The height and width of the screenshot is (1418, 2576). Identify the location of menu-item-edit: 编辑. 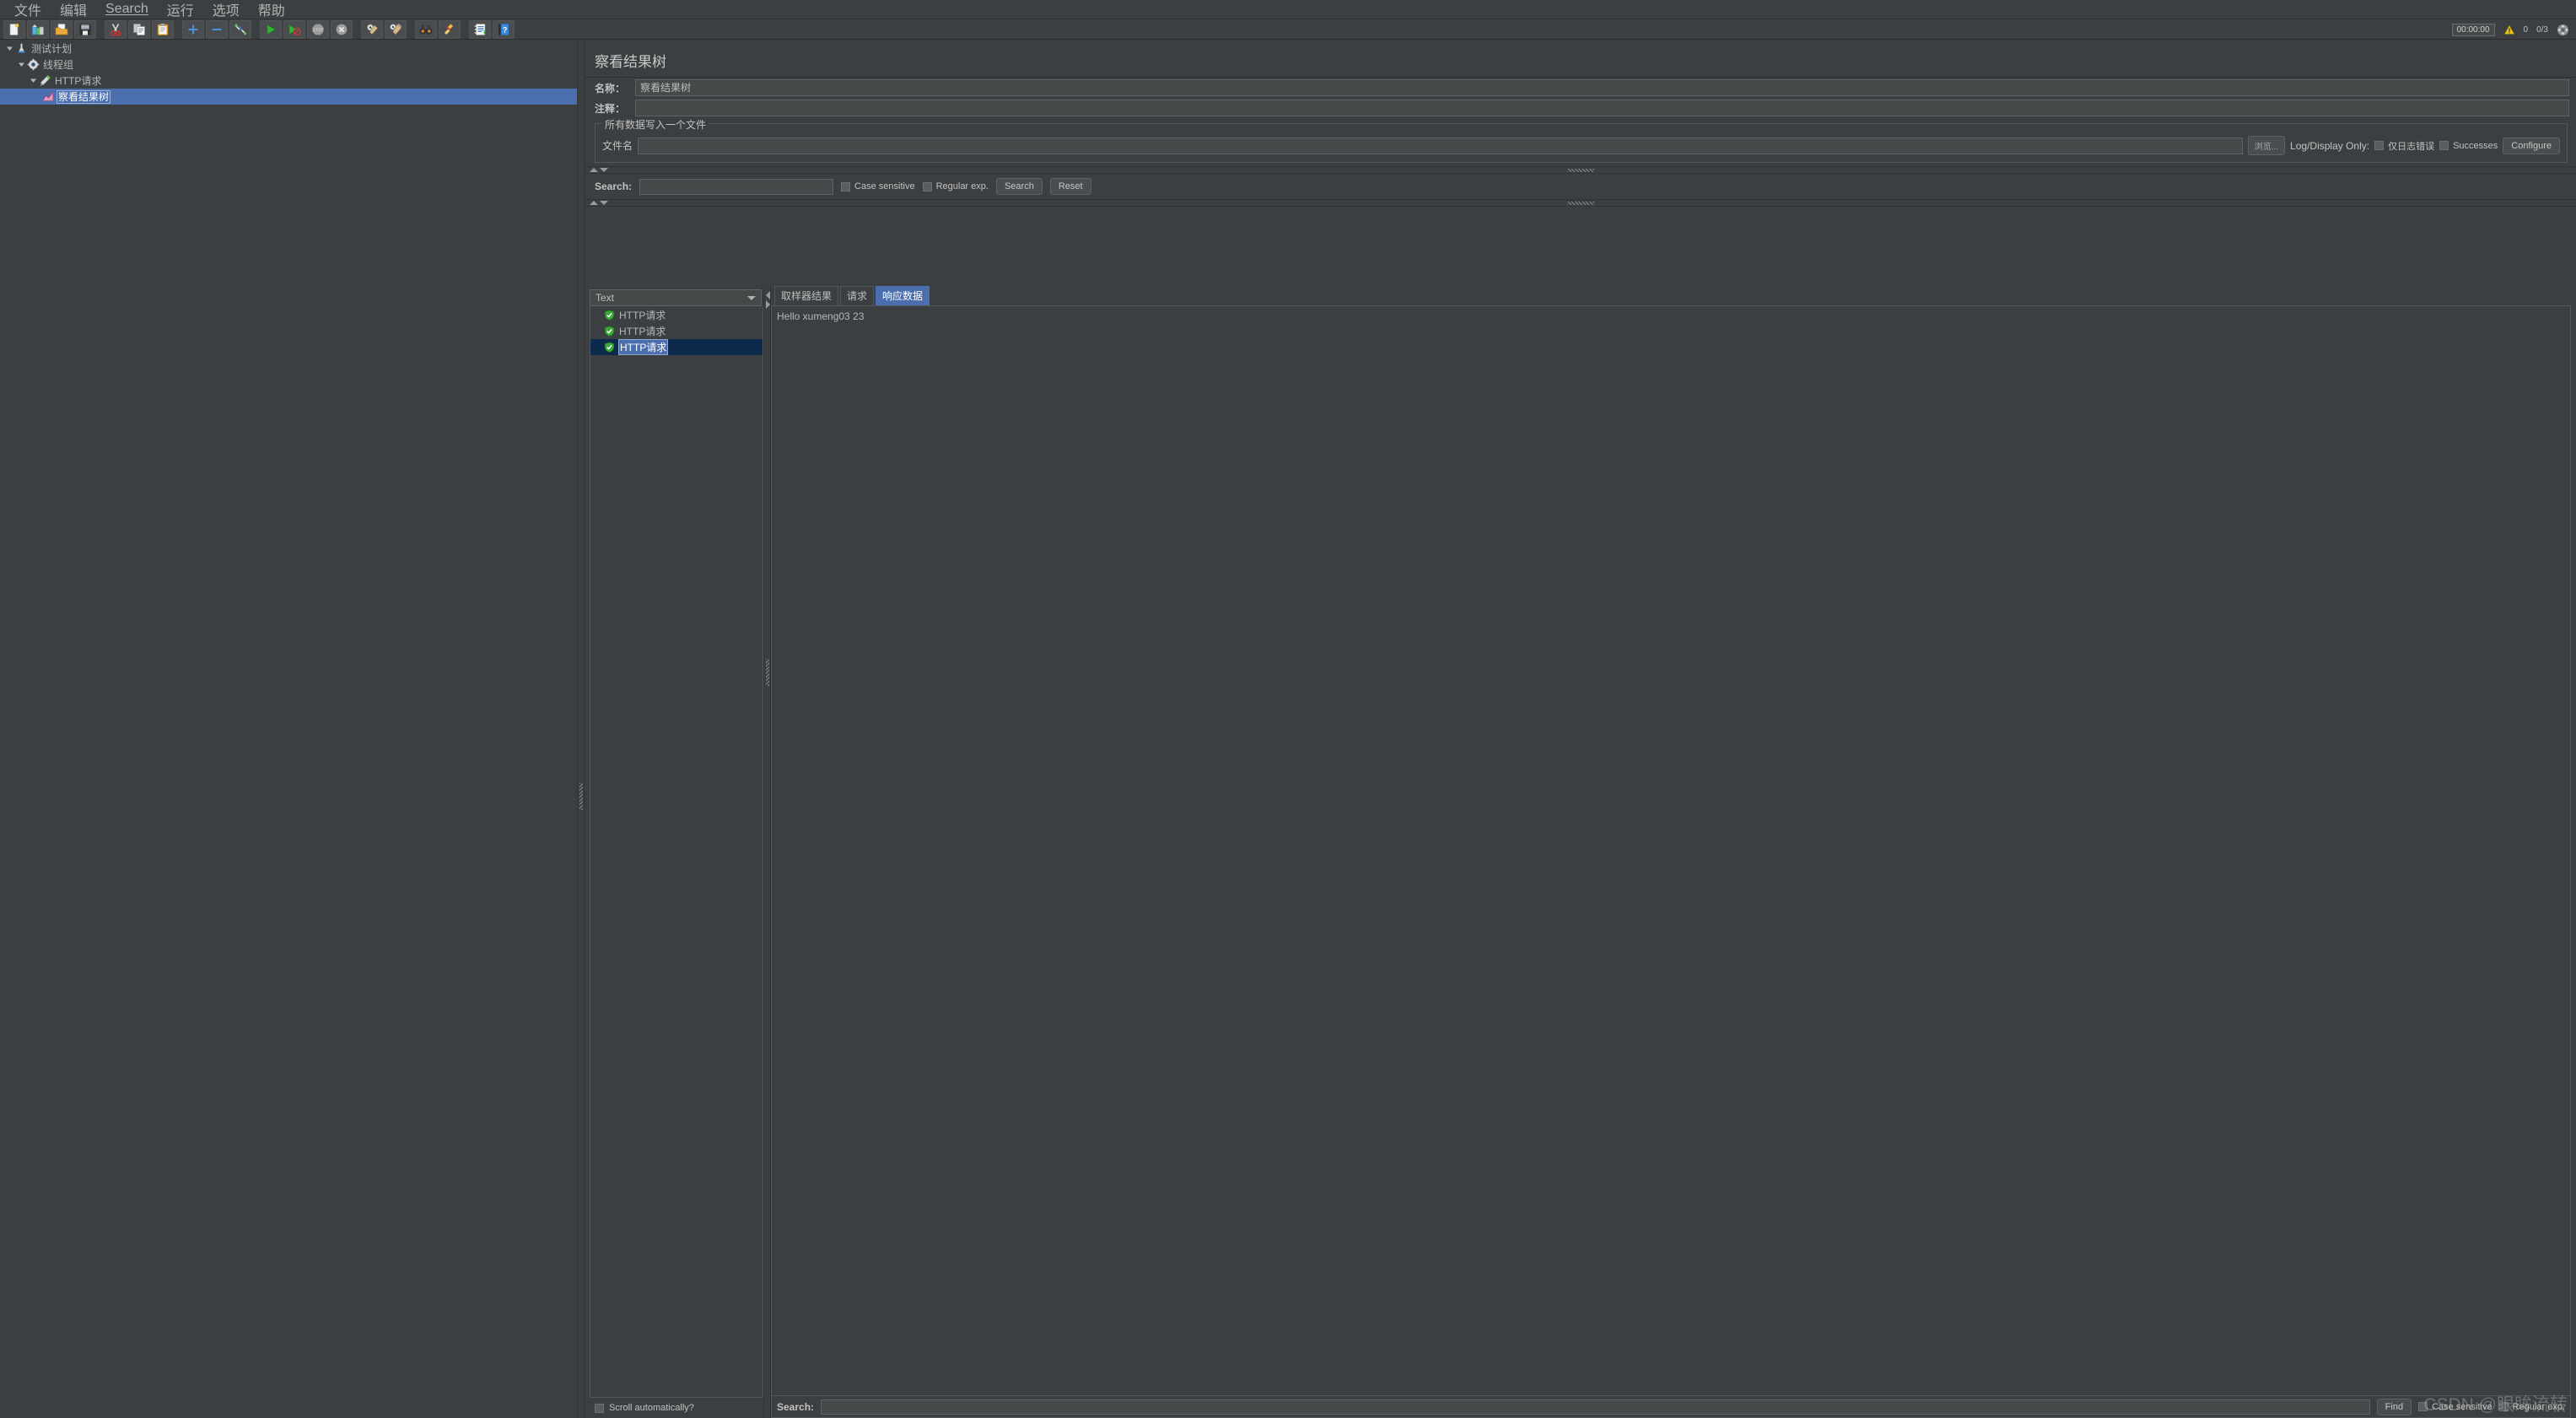
(73, 11).